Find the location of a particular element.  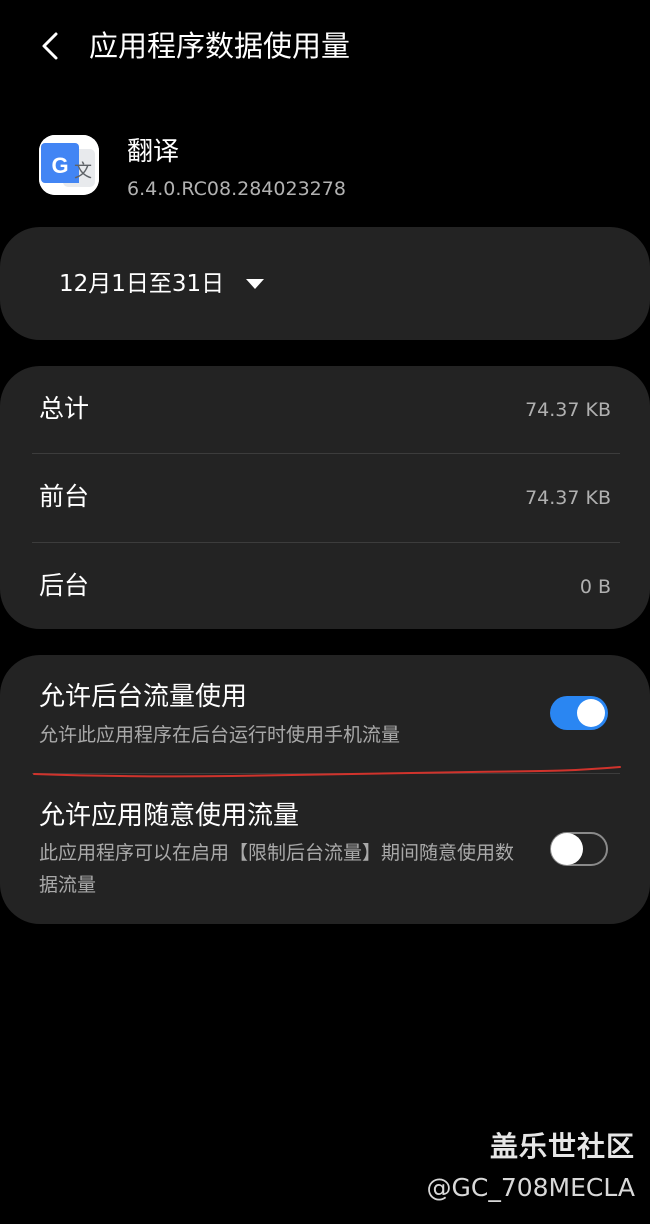

date-range-label: 12月1日至31日 is located at coordinates (142, 284).